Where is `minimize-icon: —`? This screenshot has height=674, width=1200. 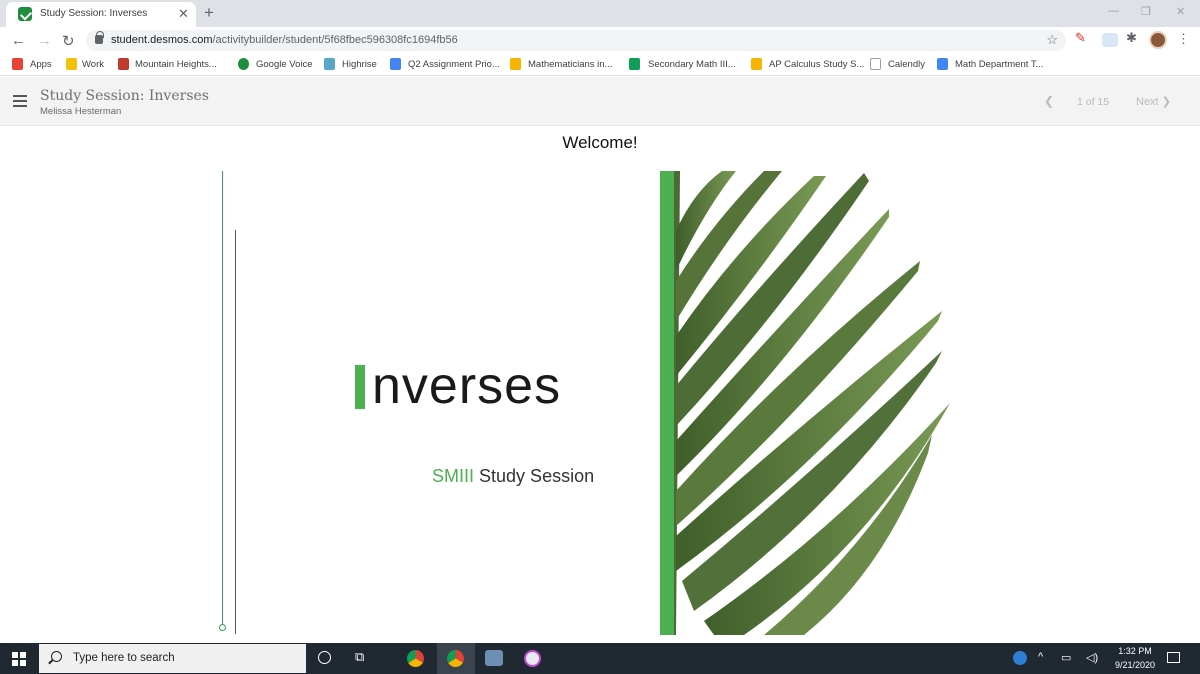
minimize-icon: — is located at coordinates (1113, 11).